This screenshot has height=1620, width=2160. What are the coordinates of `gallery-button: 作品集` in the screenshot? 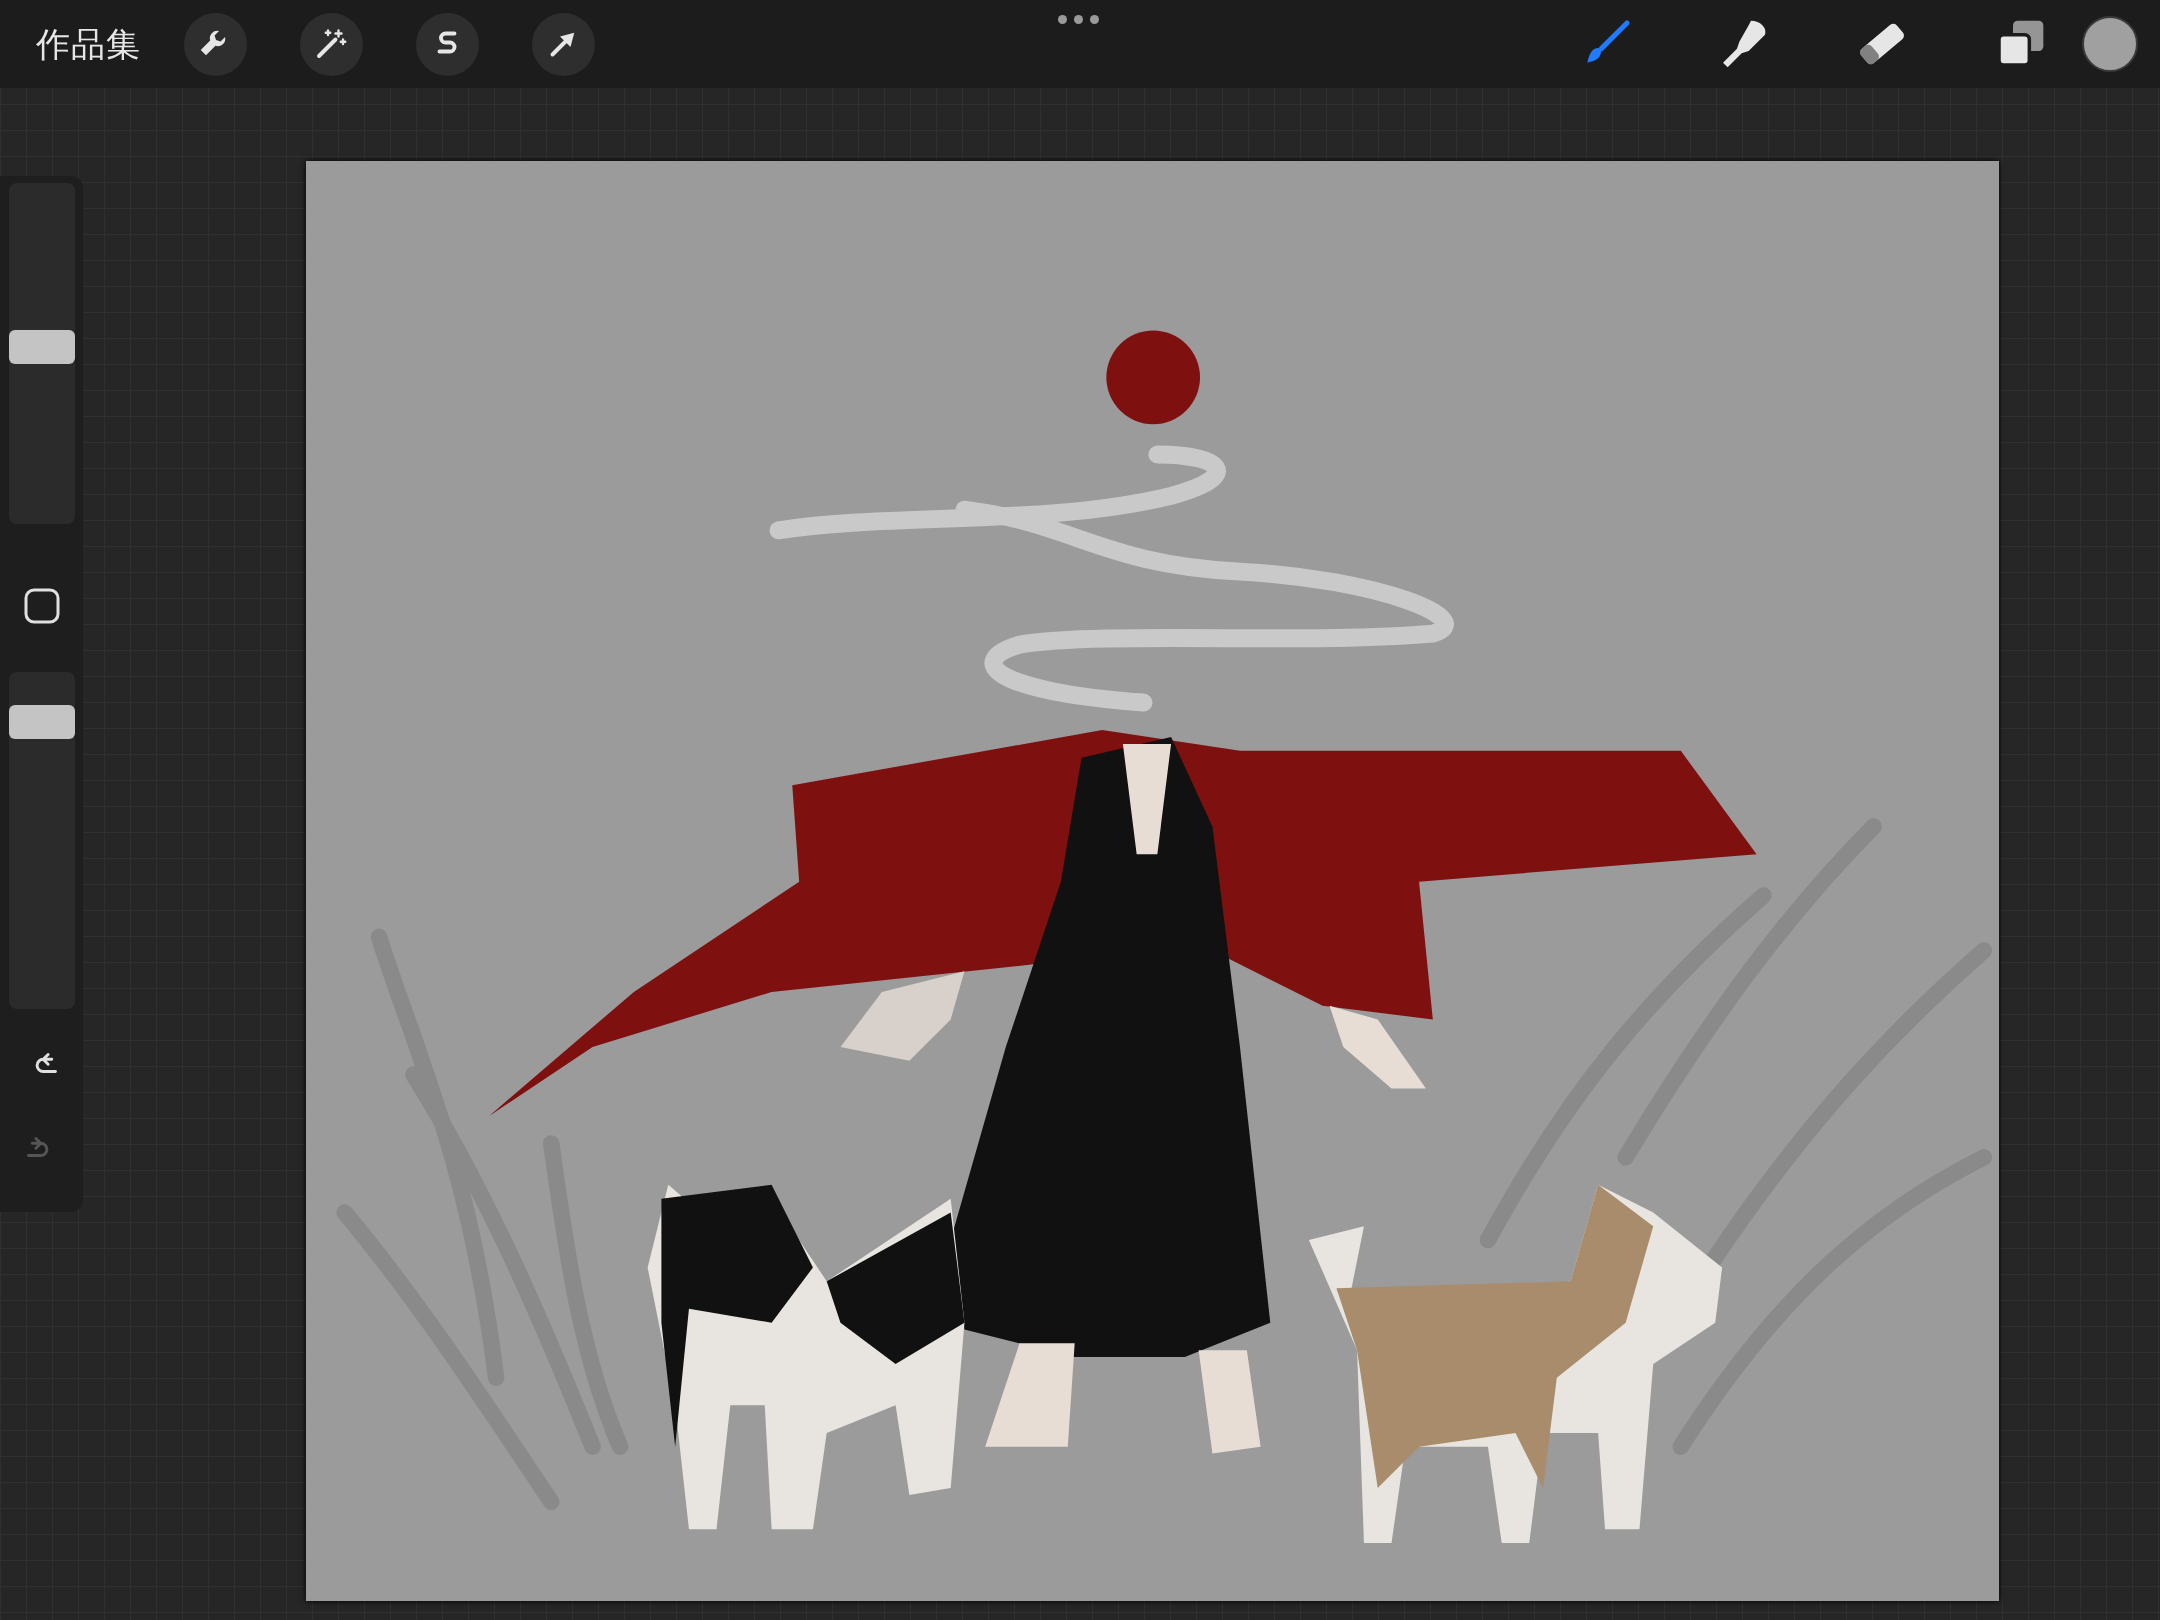 It's located at (88, 44).